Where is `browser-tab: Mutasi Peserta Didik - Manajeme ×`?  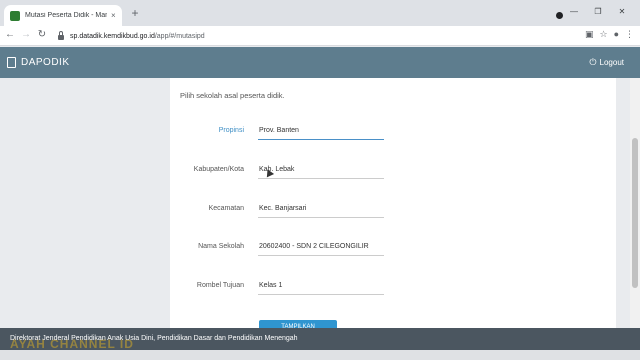
browser-tab: Mutasi Peserta Didik - Manajeme × is located at coordinates (63, 15).